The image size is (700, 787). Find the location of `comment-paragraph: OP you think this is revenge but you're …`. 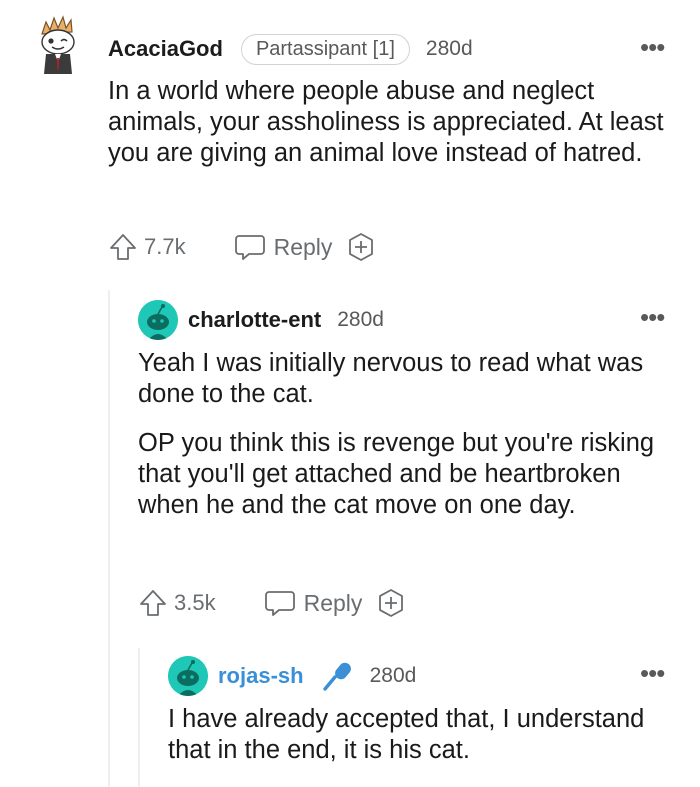

comment-paragraph: OP you think this is revenge but you're … is located at coordinates (396, 474).